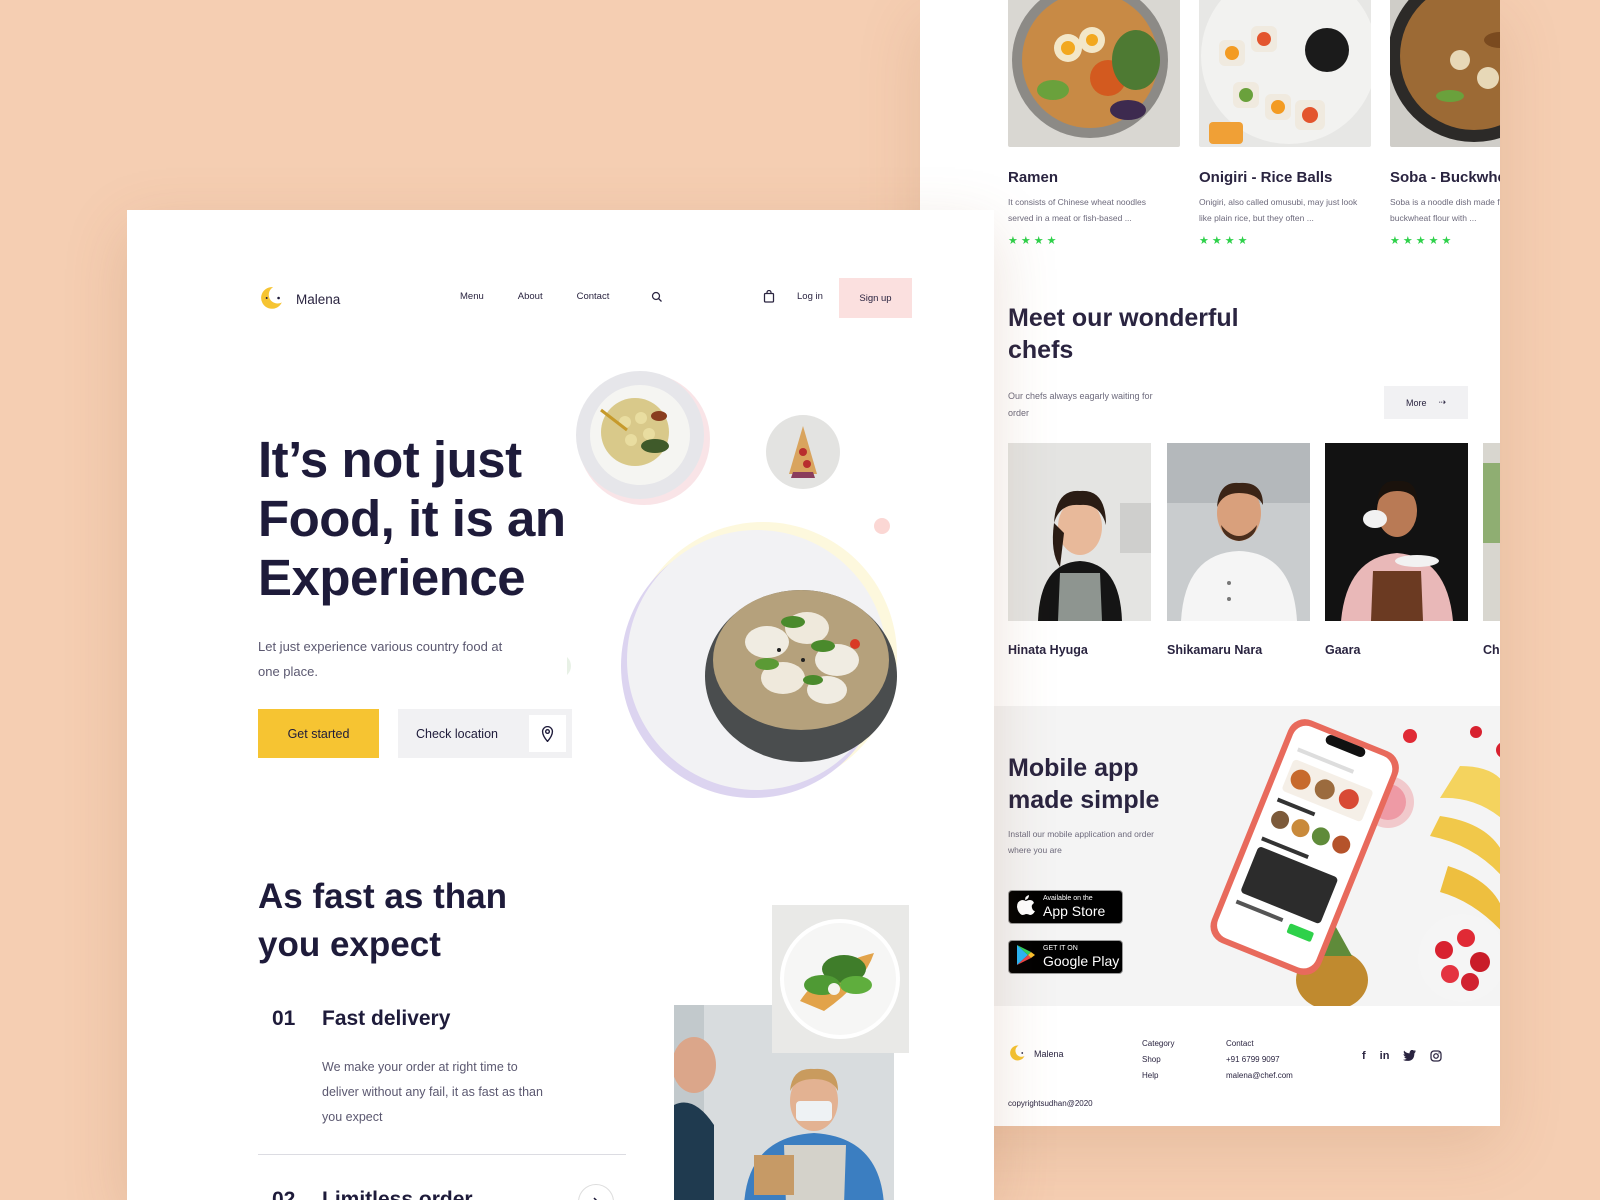 Image resolution: width=1600 pixels, height=1200 pixels. Describe the element at coordinates (1385, 1057) in the screenshot. I see `linkedin-icon: in` at that location.